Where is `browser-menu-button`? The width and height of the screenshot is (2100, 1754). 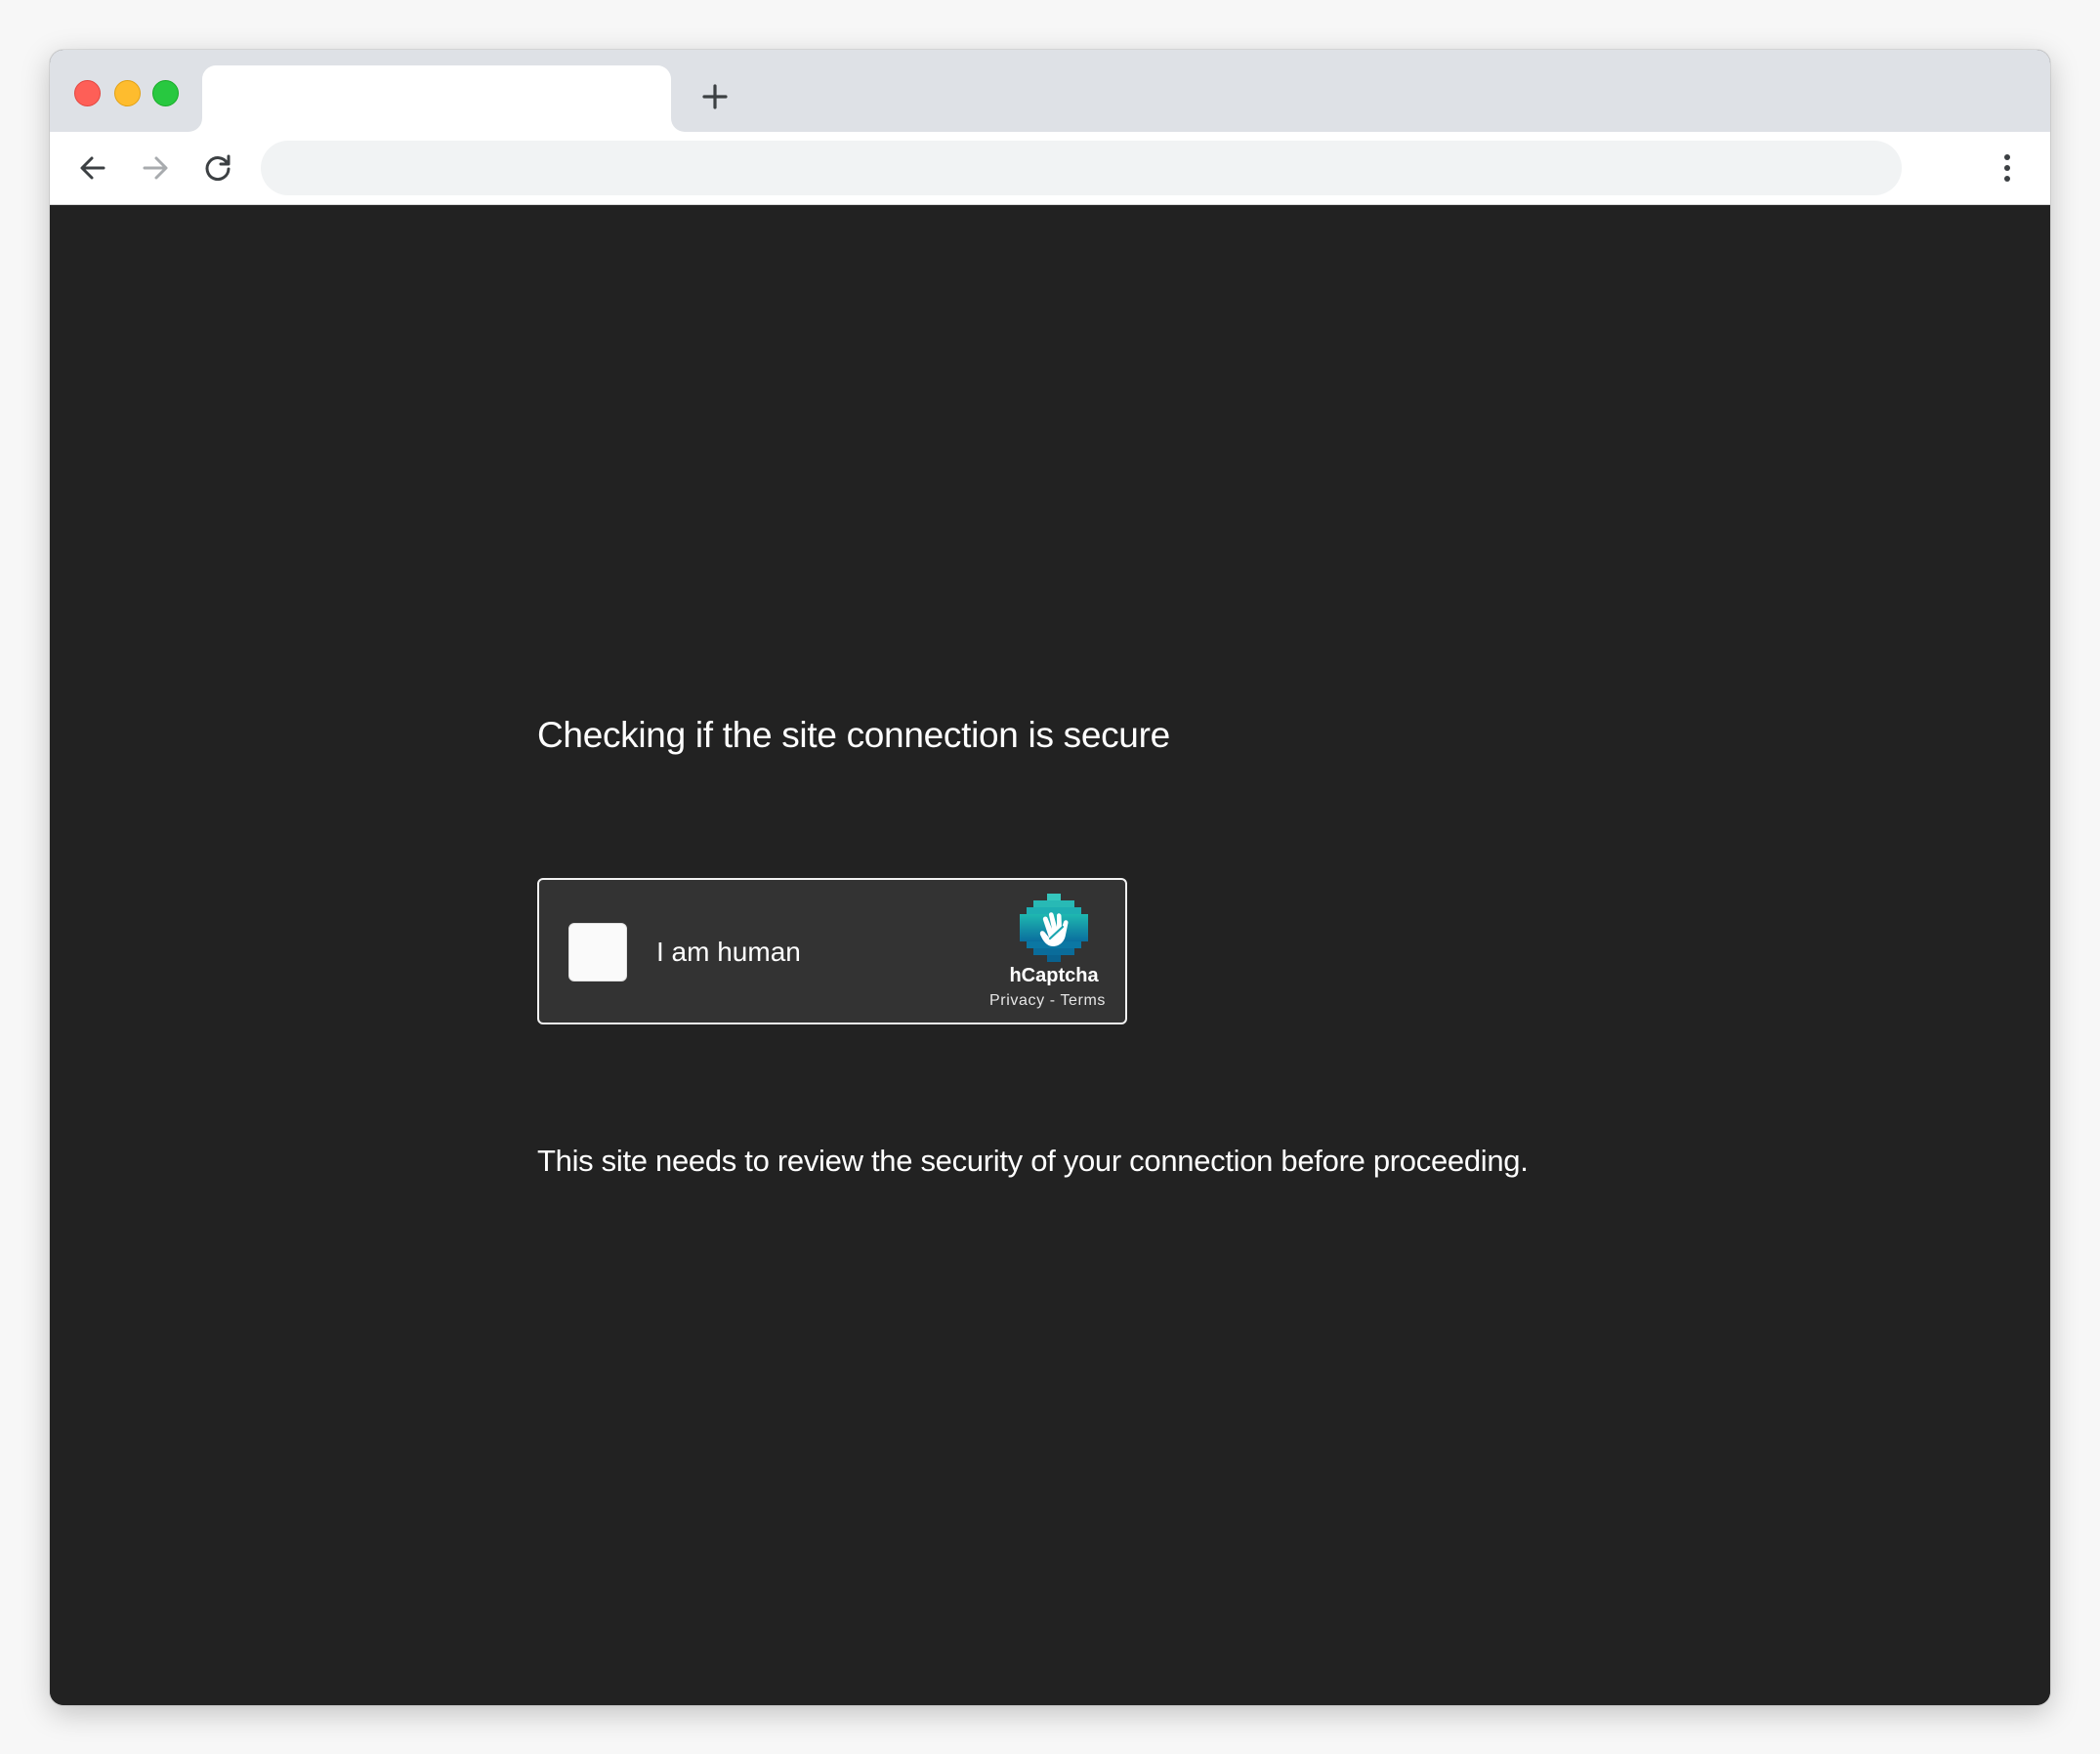 browser-menu-button is located at coordinates (2007, 168).